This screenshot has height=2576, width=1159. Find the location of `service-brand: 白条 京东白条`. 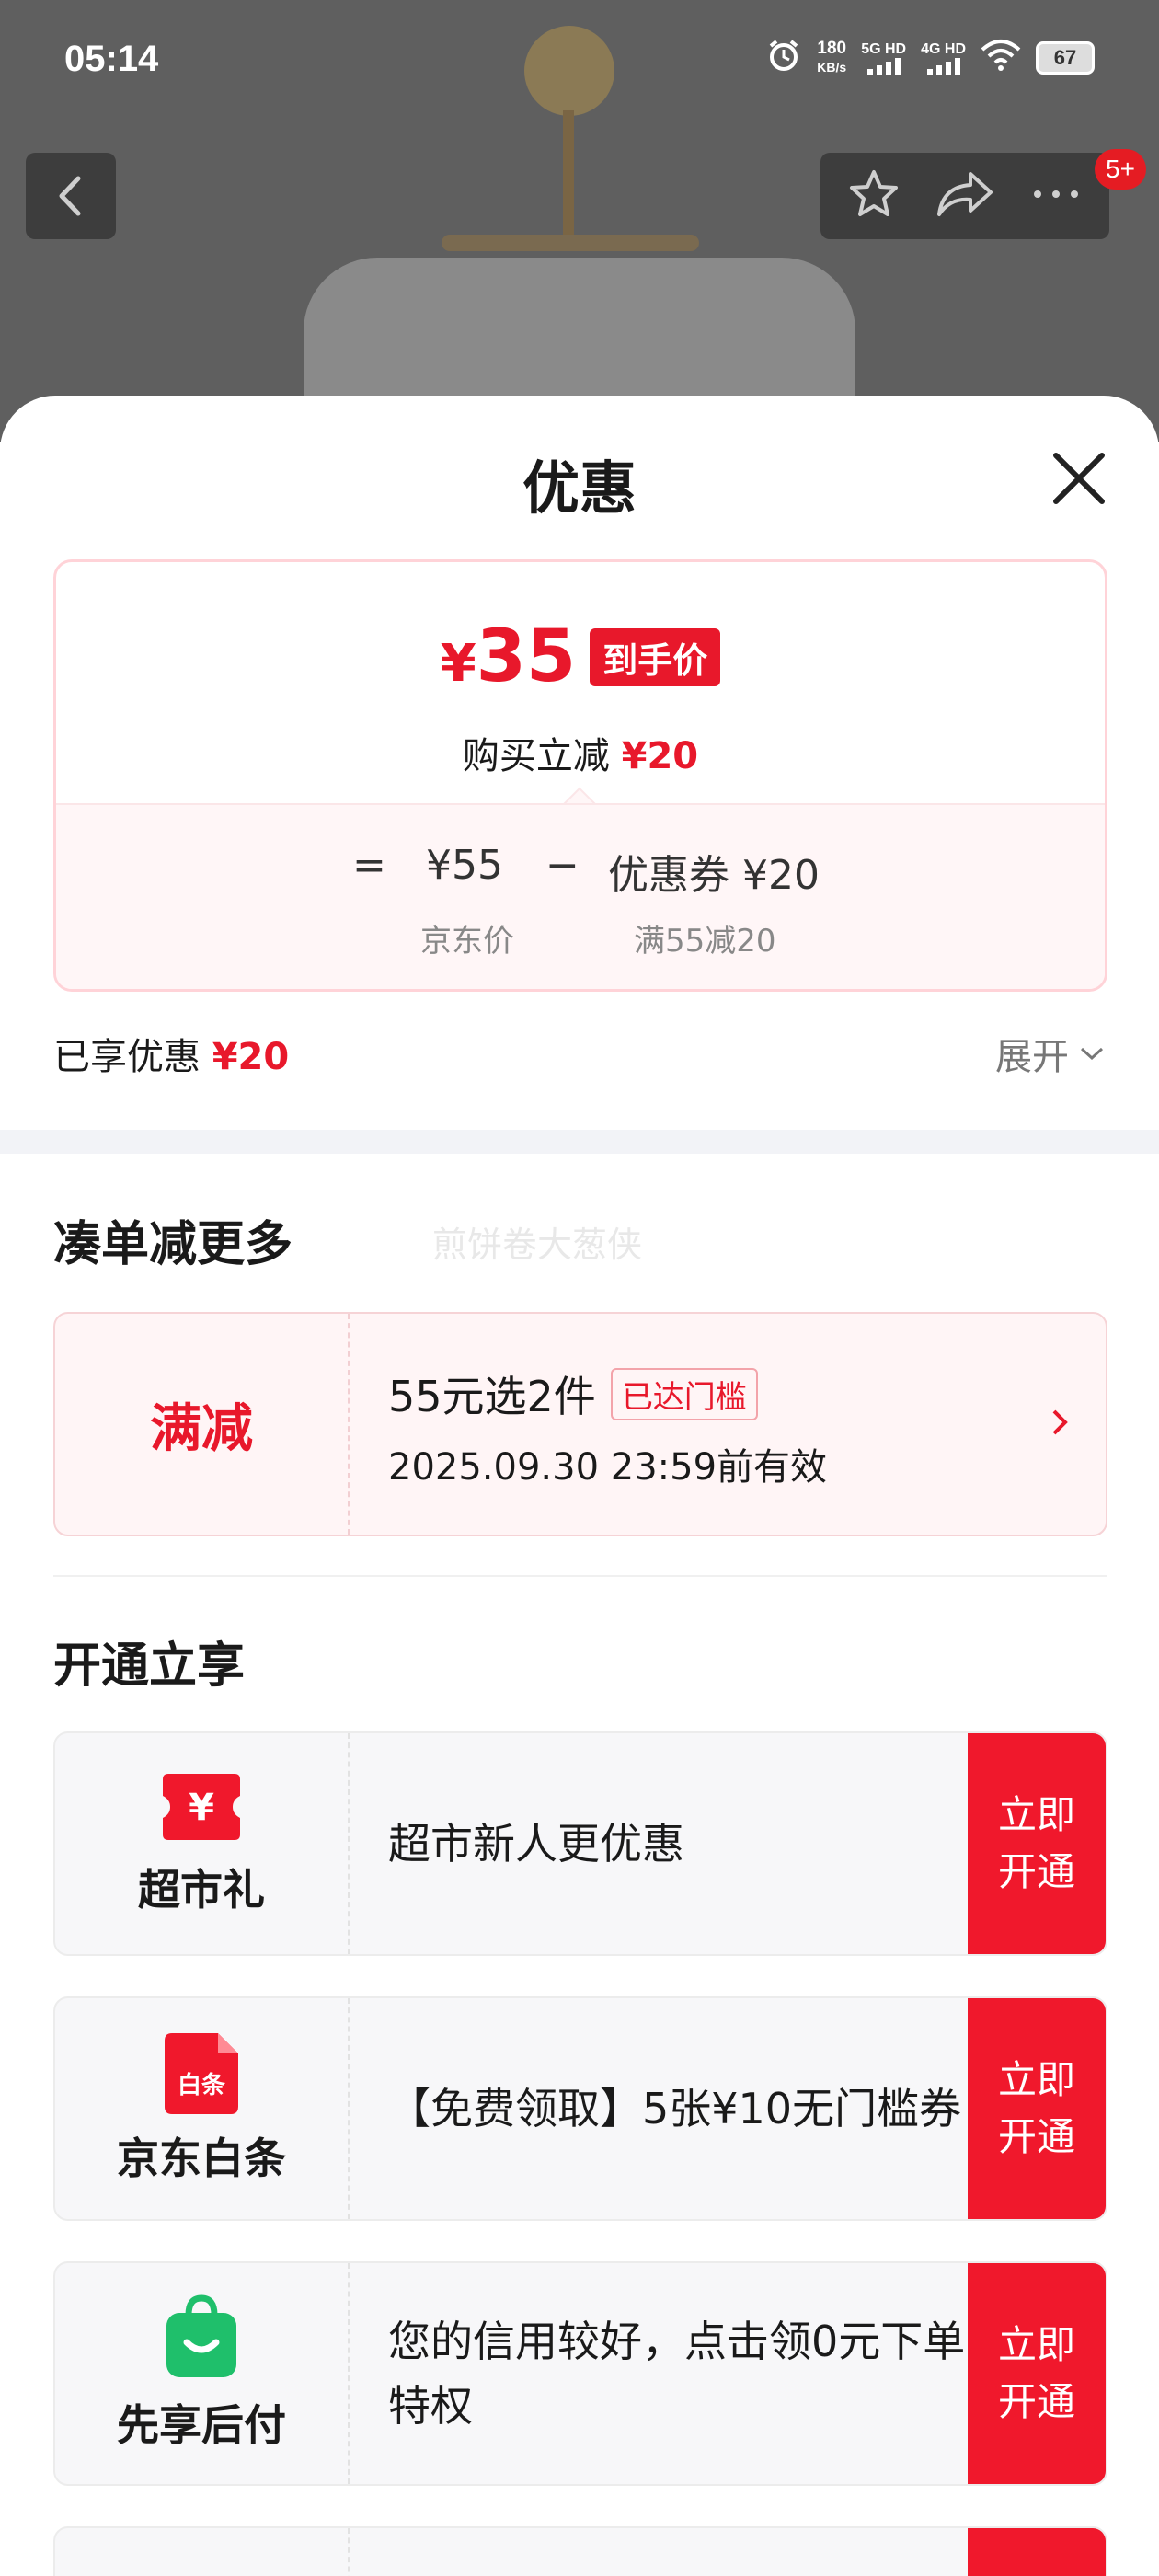

service-brand: 白条 京东白条 is located at coordinates (202, 2108).